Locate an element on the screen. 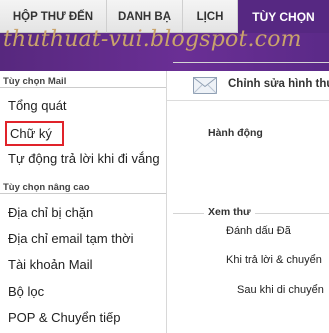  watermark: thuthuat-vui.blogspot.com is located at coordinates (152, 39).